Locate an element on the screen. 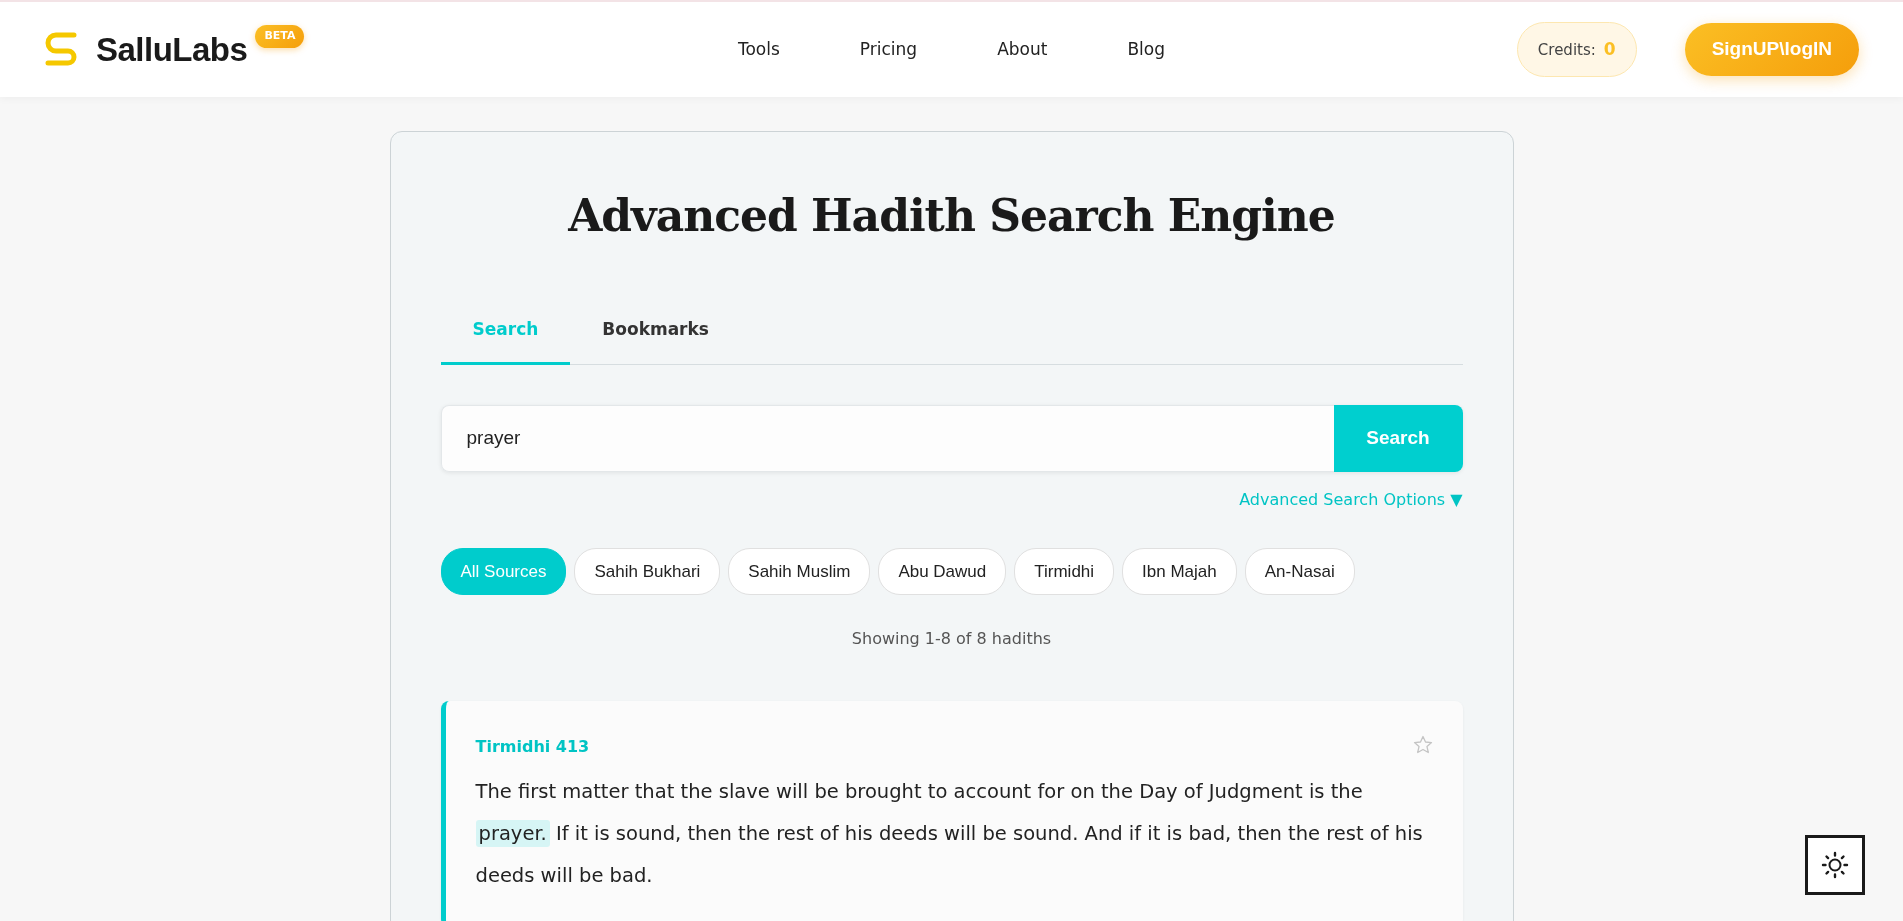  brand-name: SalluLabs is located at coordinates (172, 49).